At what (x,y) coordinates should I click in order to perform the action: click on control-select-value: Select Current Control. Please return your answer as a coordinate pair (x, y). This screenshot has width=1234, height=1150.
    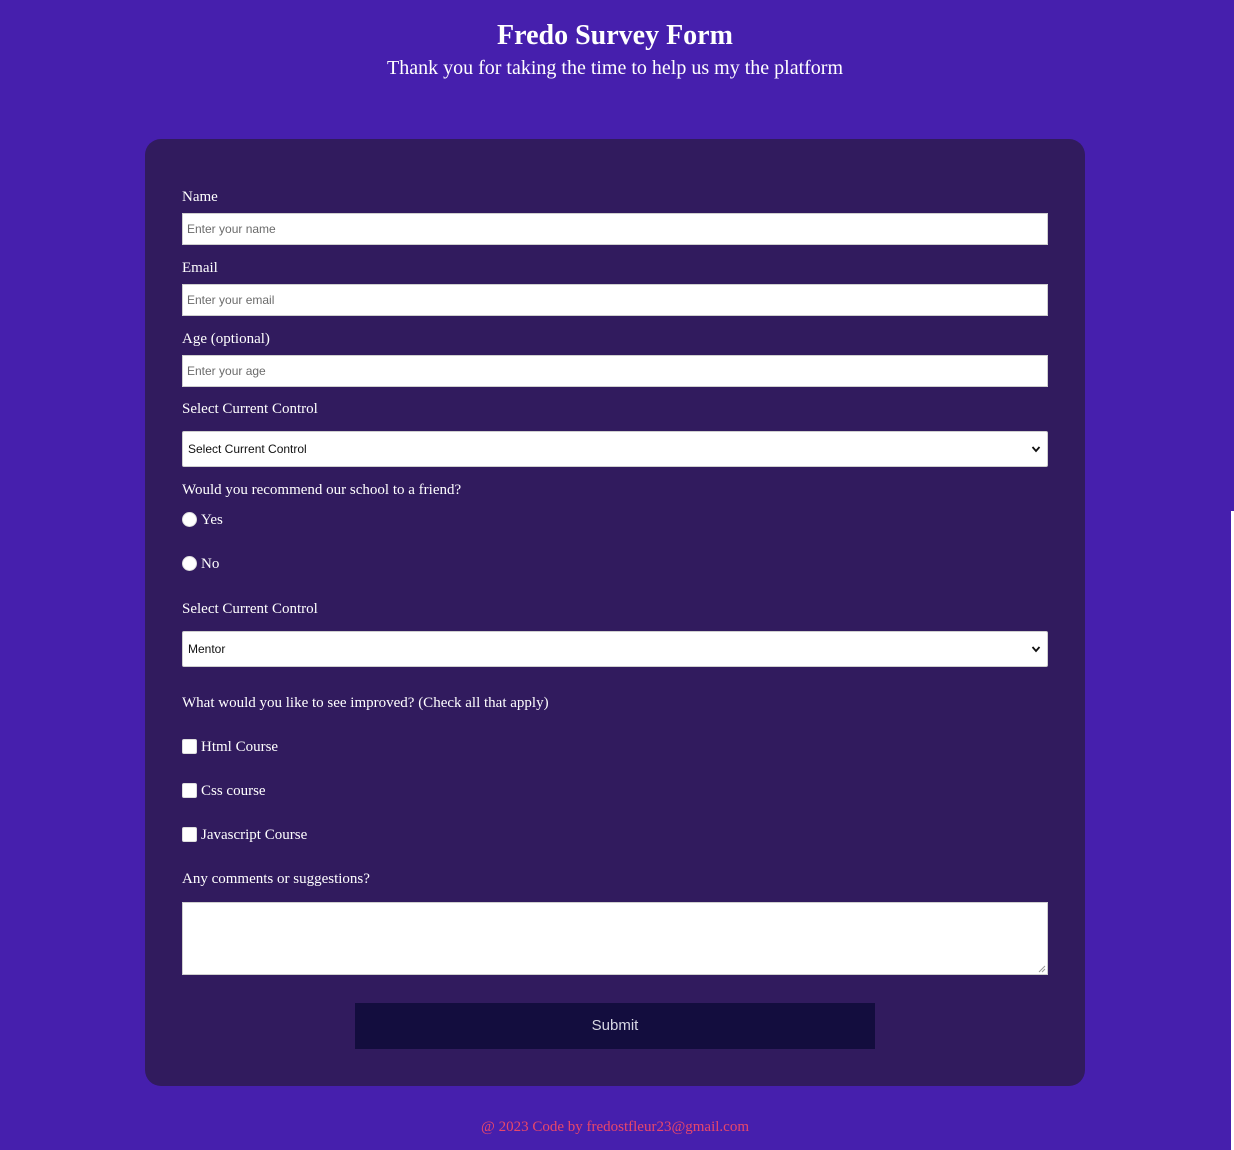
    Looking at the image, I should click on (247, 449).